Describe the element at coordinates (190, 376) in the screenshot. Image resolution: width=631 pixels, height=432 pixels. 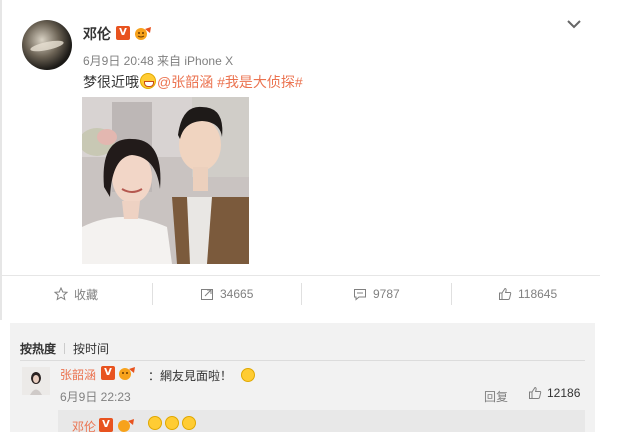
I see `comment-body: ：網友見面啦！` at that location.